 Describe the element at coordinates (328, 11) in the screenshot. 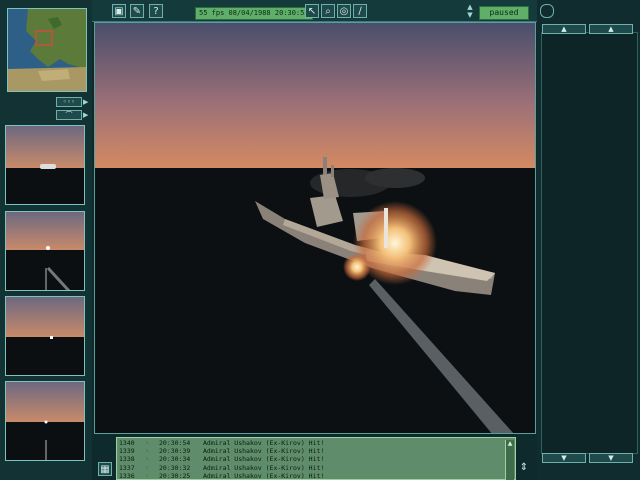

I see `zoom-icon: ⌕` at that location.